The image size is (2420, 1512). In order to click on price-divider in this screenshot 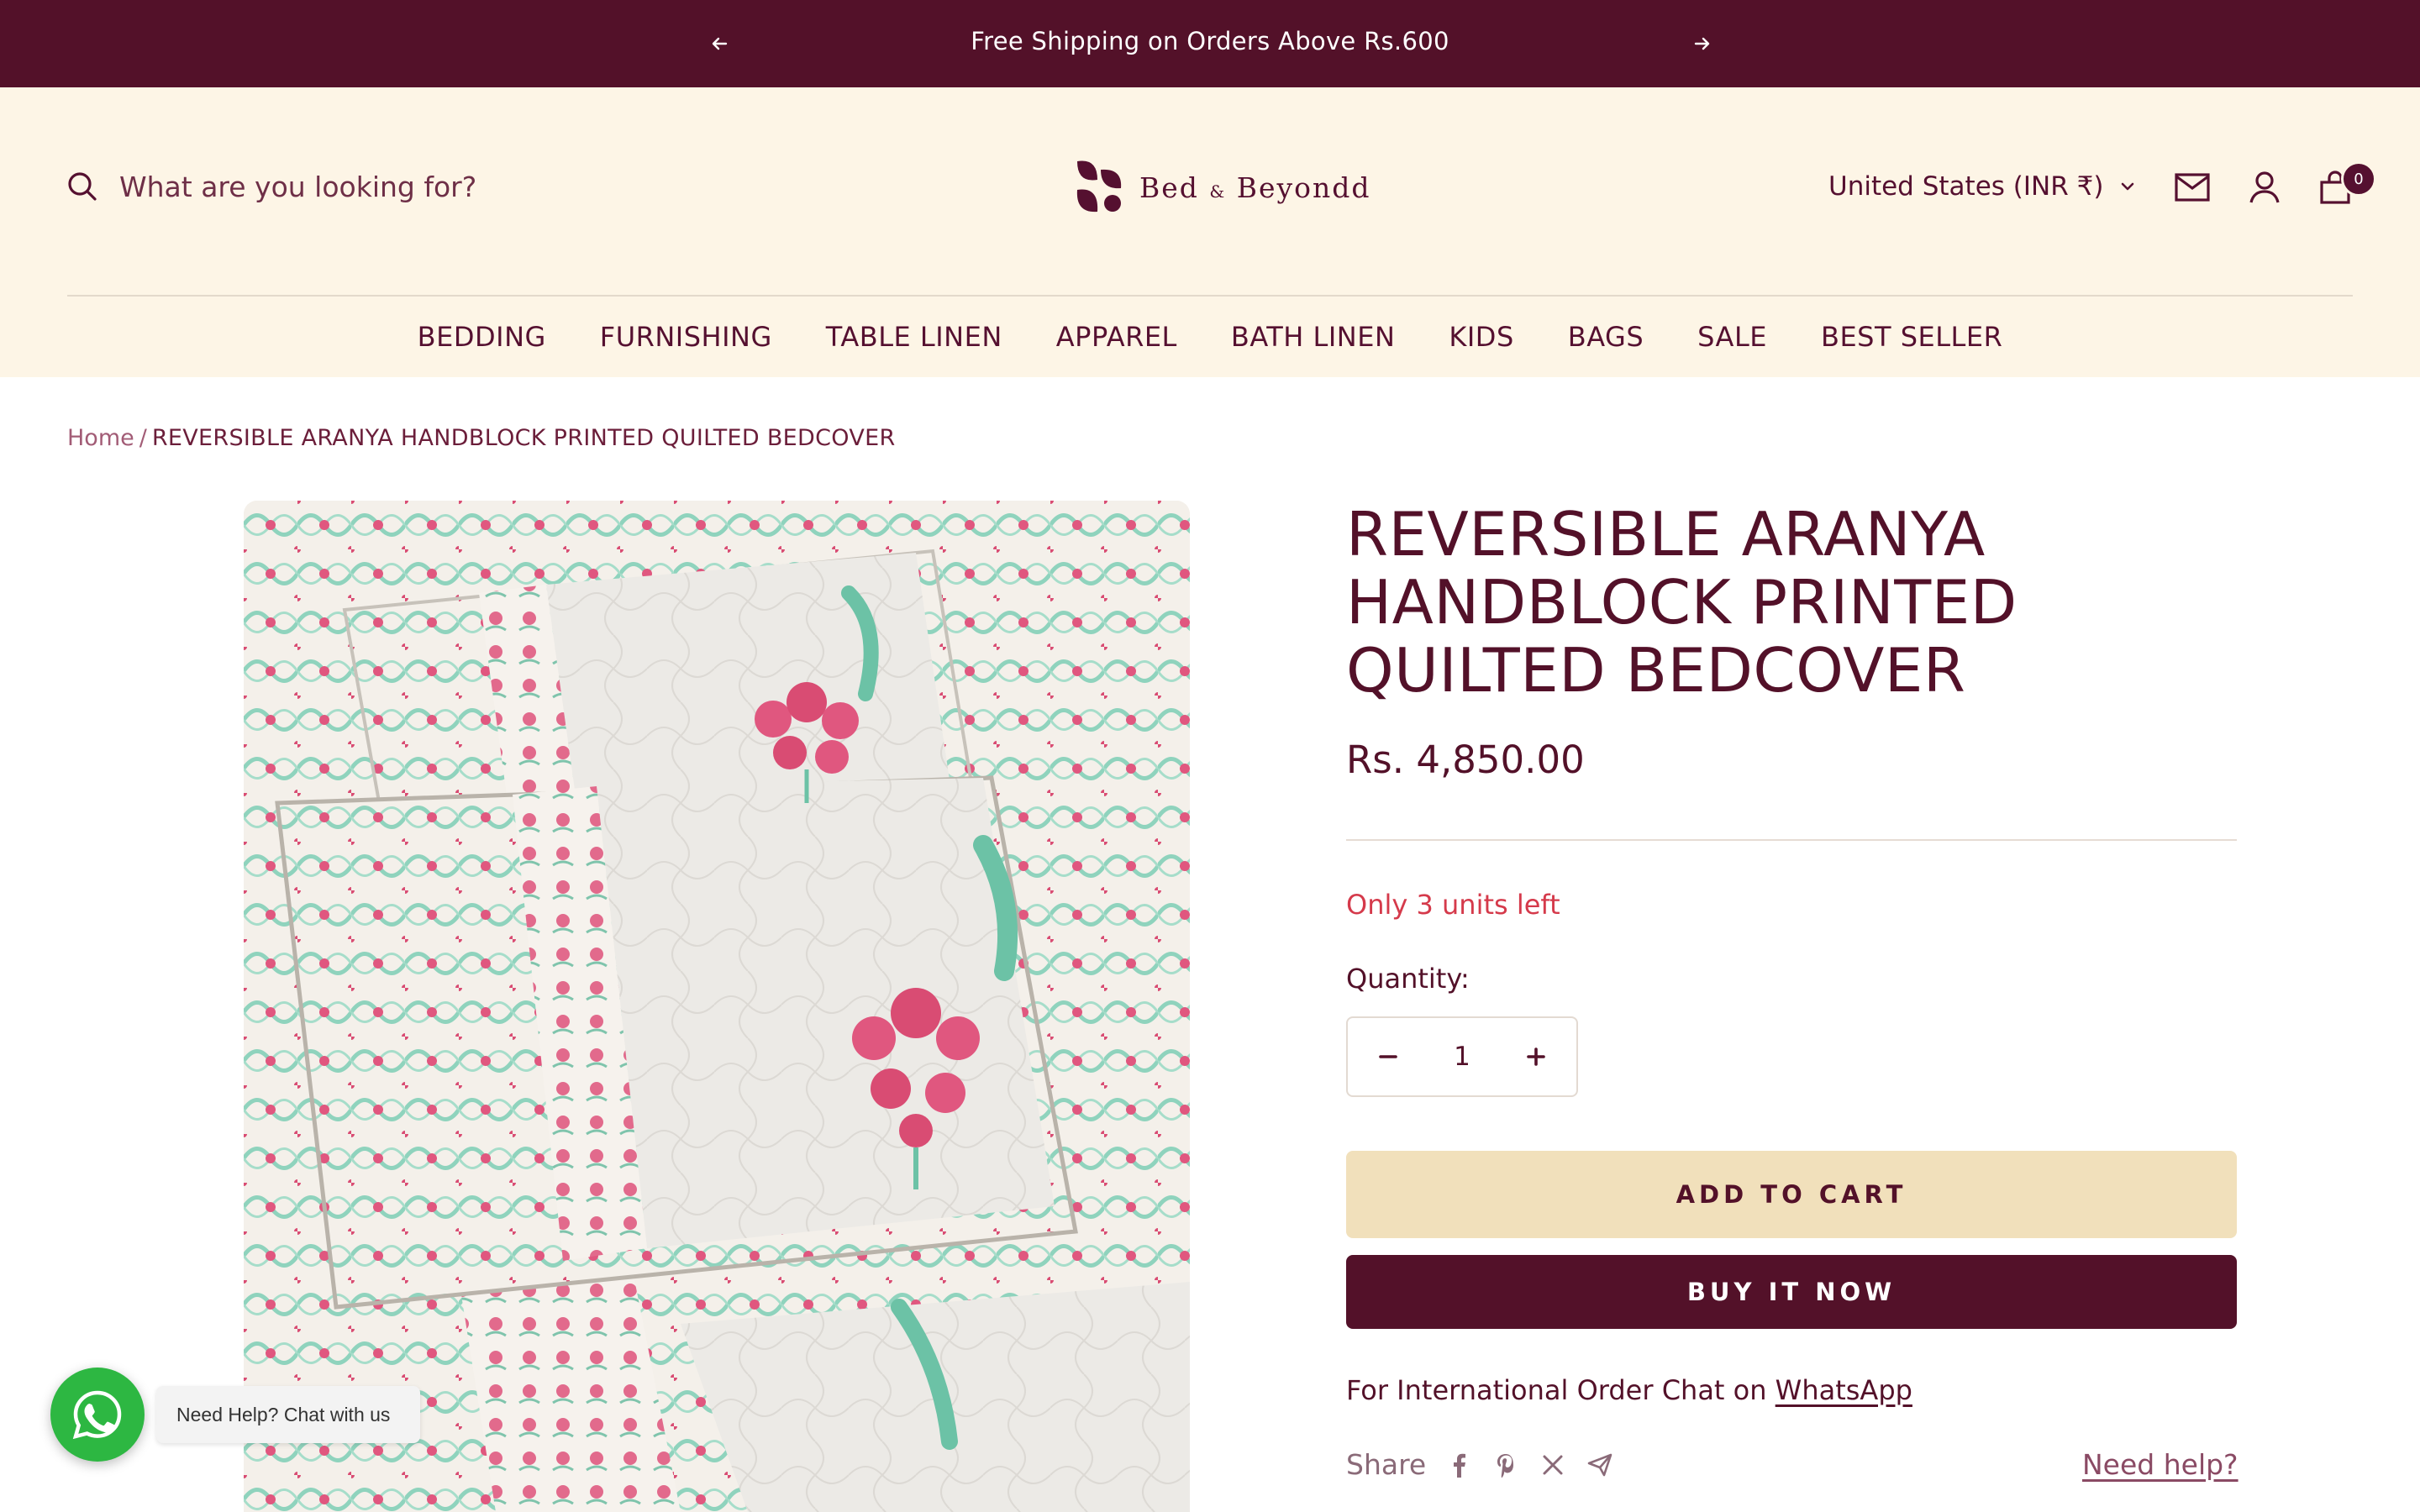, I will do `click(1792, 840)`.